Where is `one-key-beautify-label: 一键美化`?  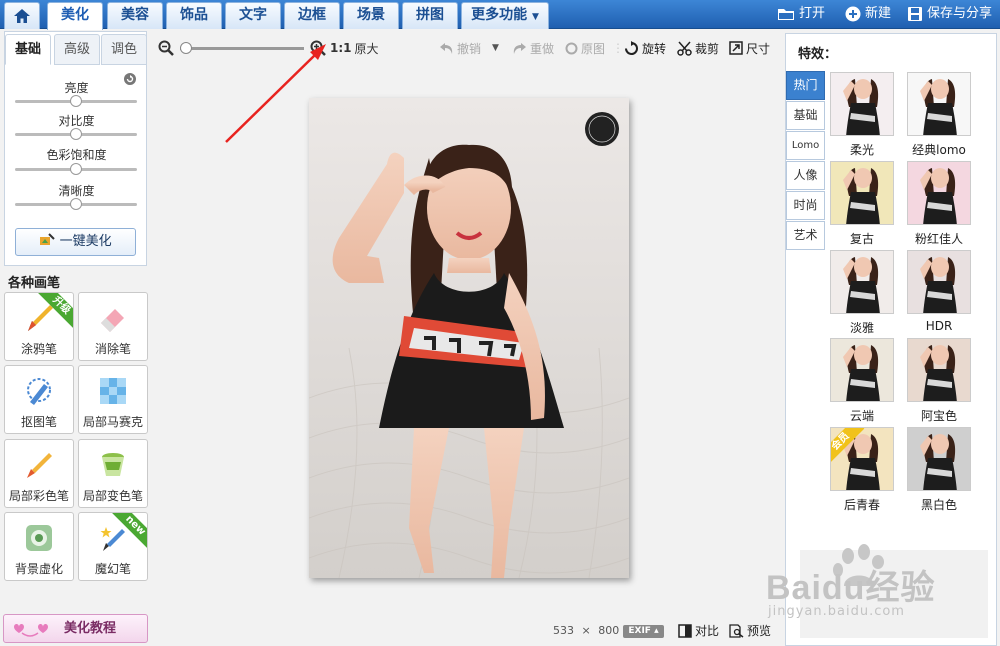
one-key-beautify-label: 一键美化 is located at coordinates (85, 241).